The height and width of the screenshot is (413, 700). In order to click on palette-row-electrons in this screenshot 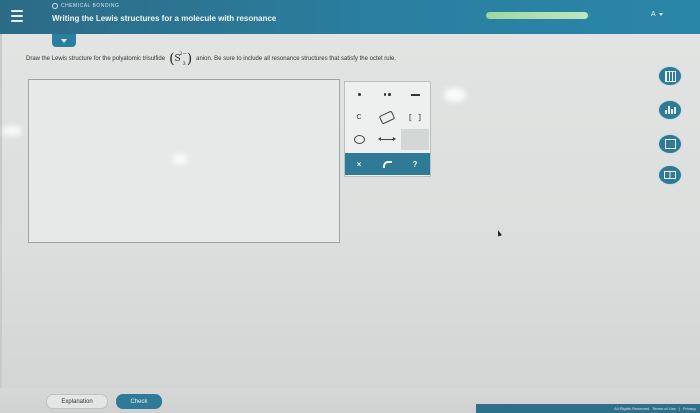, I will do `click(387, 94)`.